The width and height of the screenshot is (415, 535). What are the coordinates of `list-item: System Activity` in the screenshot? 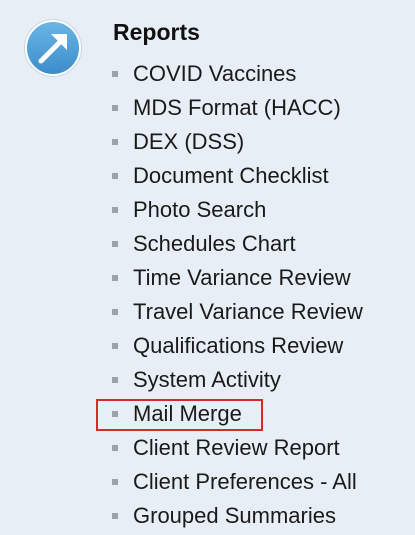 It's located at (259, 380).